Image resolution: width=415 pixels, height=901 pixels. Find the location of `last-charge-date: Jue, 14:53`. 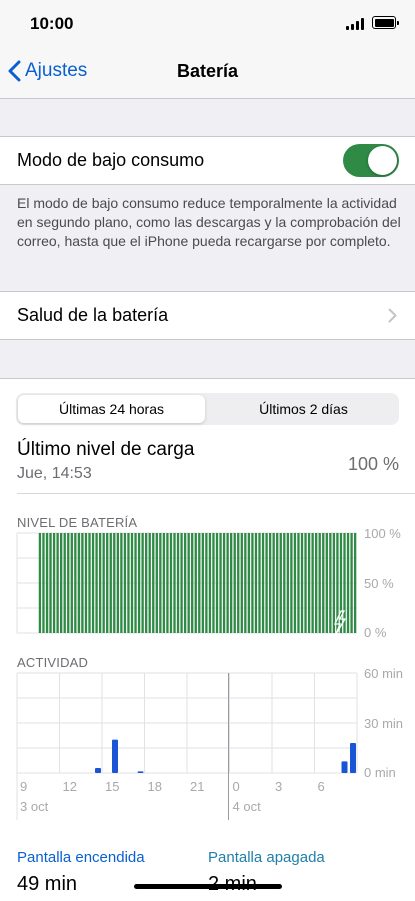

last-charge-date: Jue, 14:53 is located at coordinates (54, 473).